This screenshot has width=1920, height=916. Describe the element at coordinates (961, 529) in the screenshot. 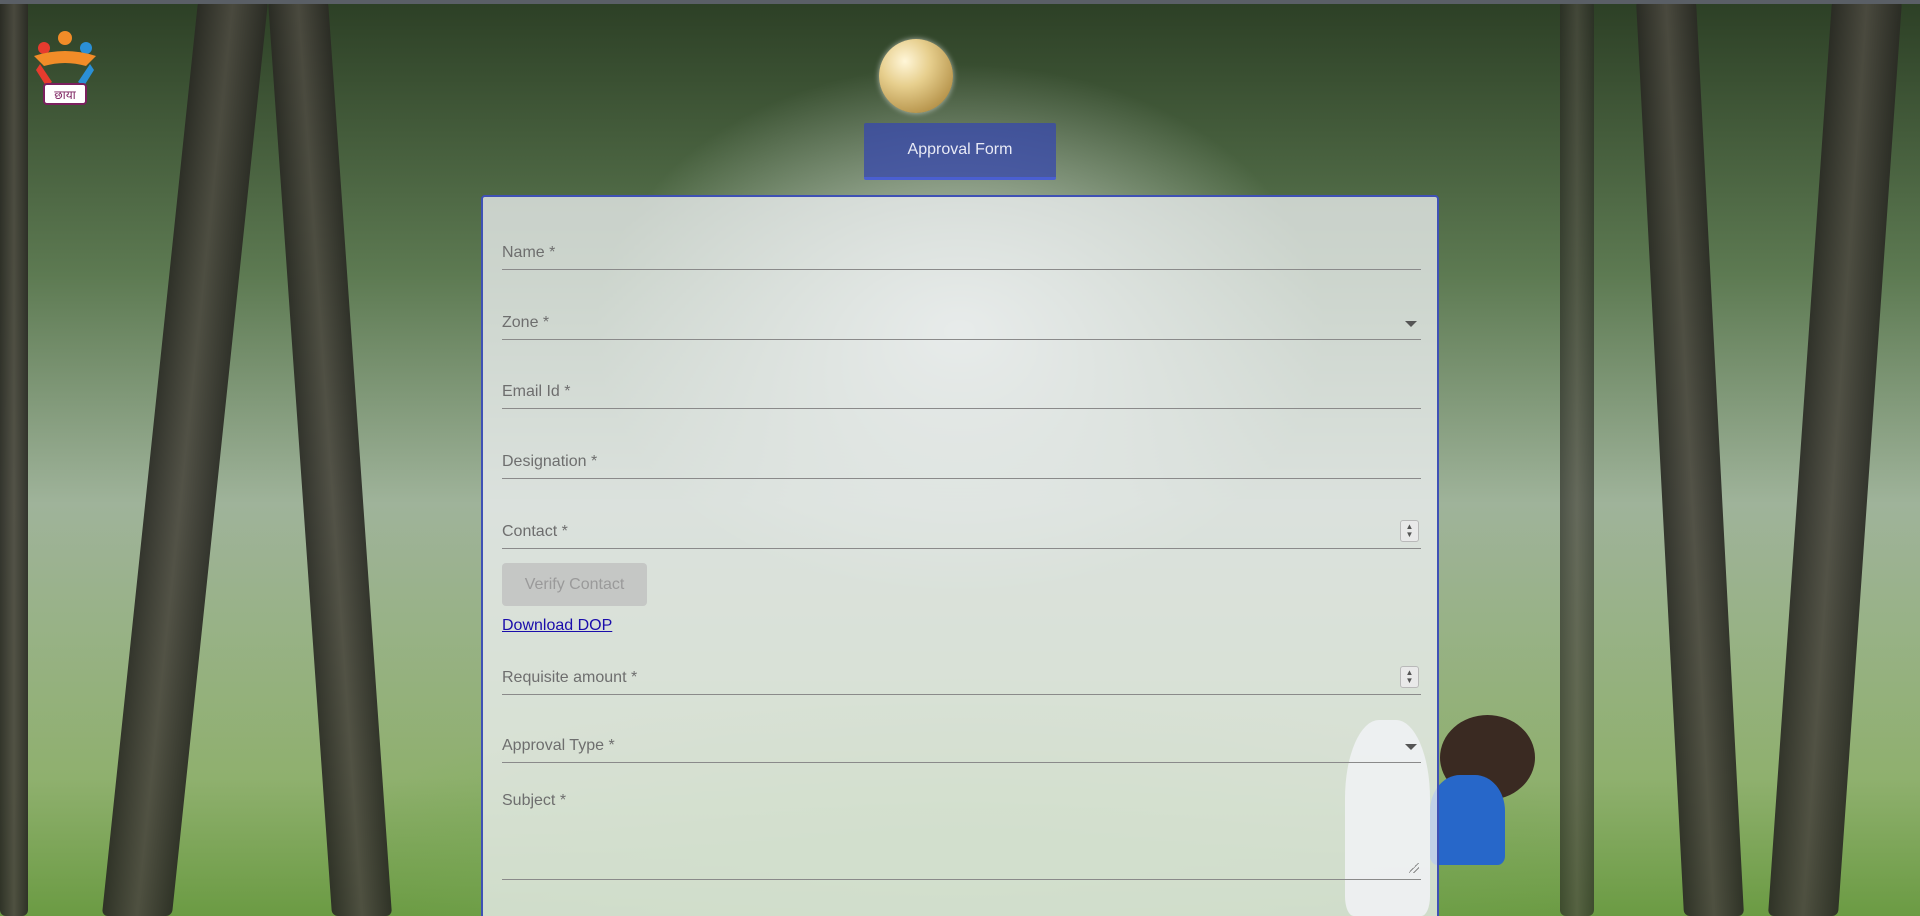

I see `contact-field: Contact * ▲ ▼` at that location.